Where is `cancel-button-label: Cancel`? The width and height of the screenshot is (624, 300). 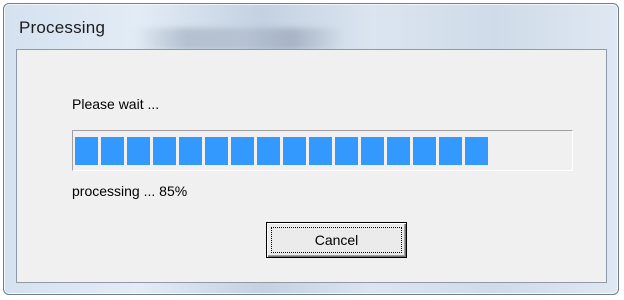 cancel-button-label: Cancel is located at coordinates (336, 240).